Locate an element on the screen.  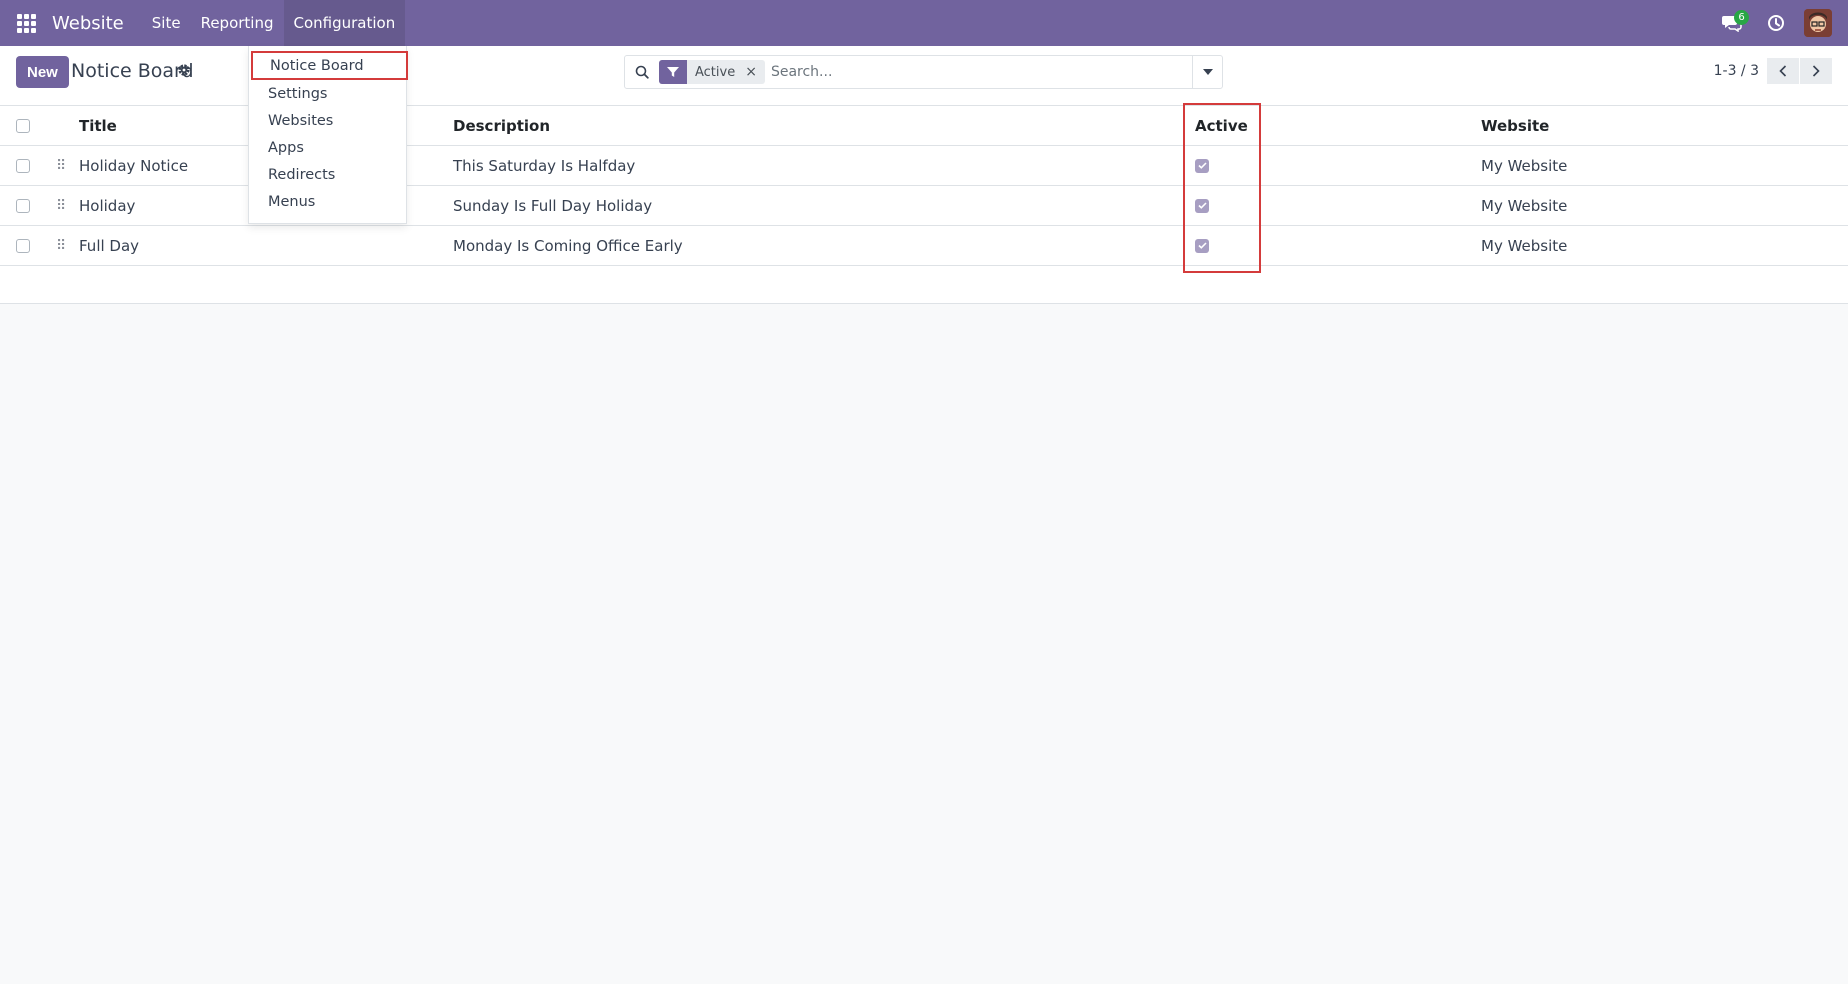
menu-reporting: Reporting is located at coordinates (237, 23).